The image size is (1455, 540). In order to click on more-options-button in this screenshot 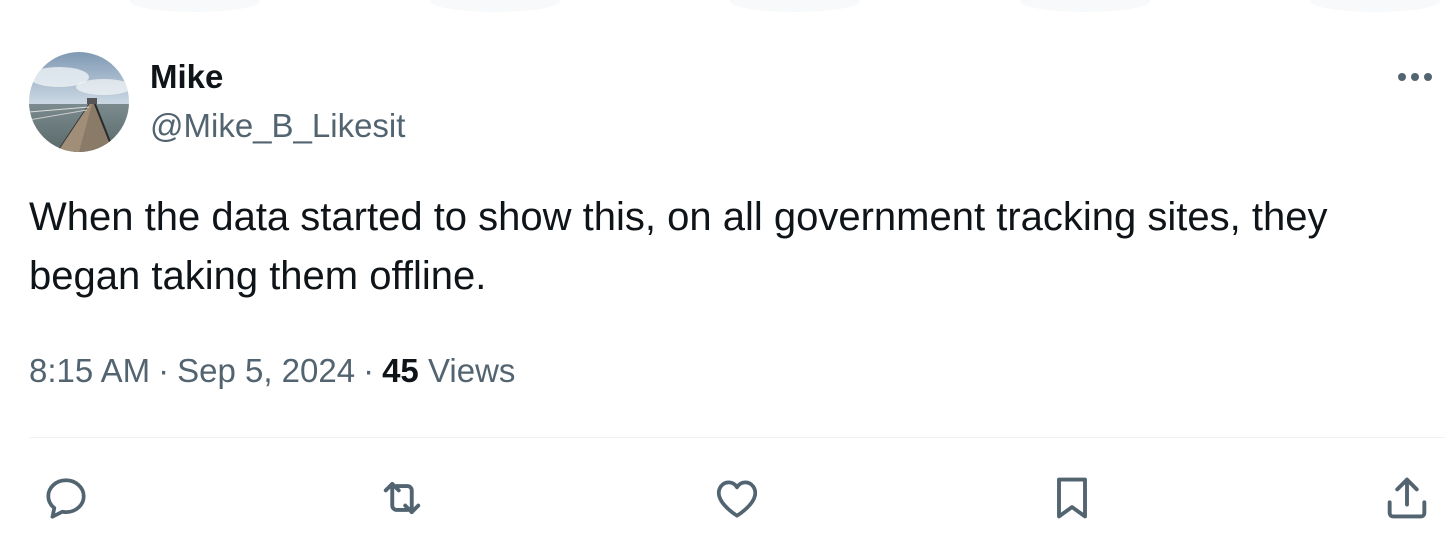, I will do `click(1415, 77)`.